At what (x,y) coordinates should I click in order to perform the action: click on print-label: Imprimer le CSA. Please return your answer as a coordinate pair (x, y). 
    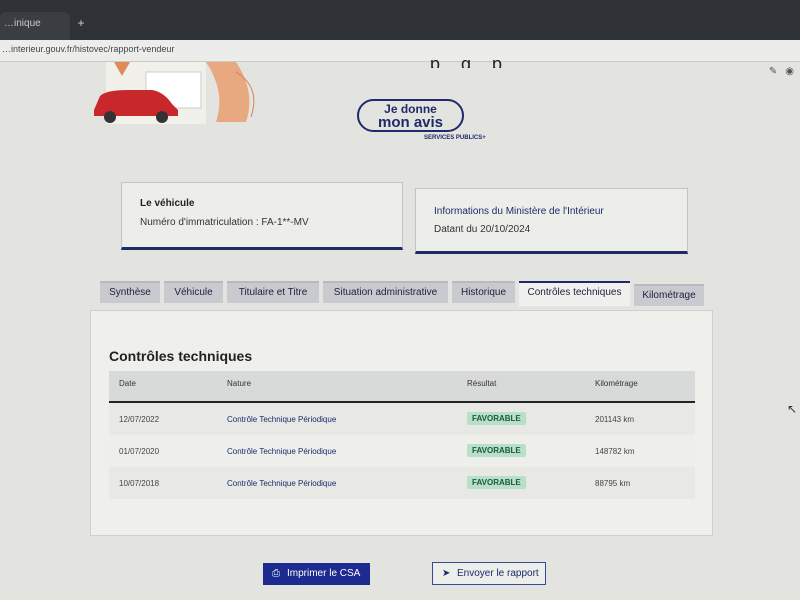
    Looking at the image, I should click on (324, 573).